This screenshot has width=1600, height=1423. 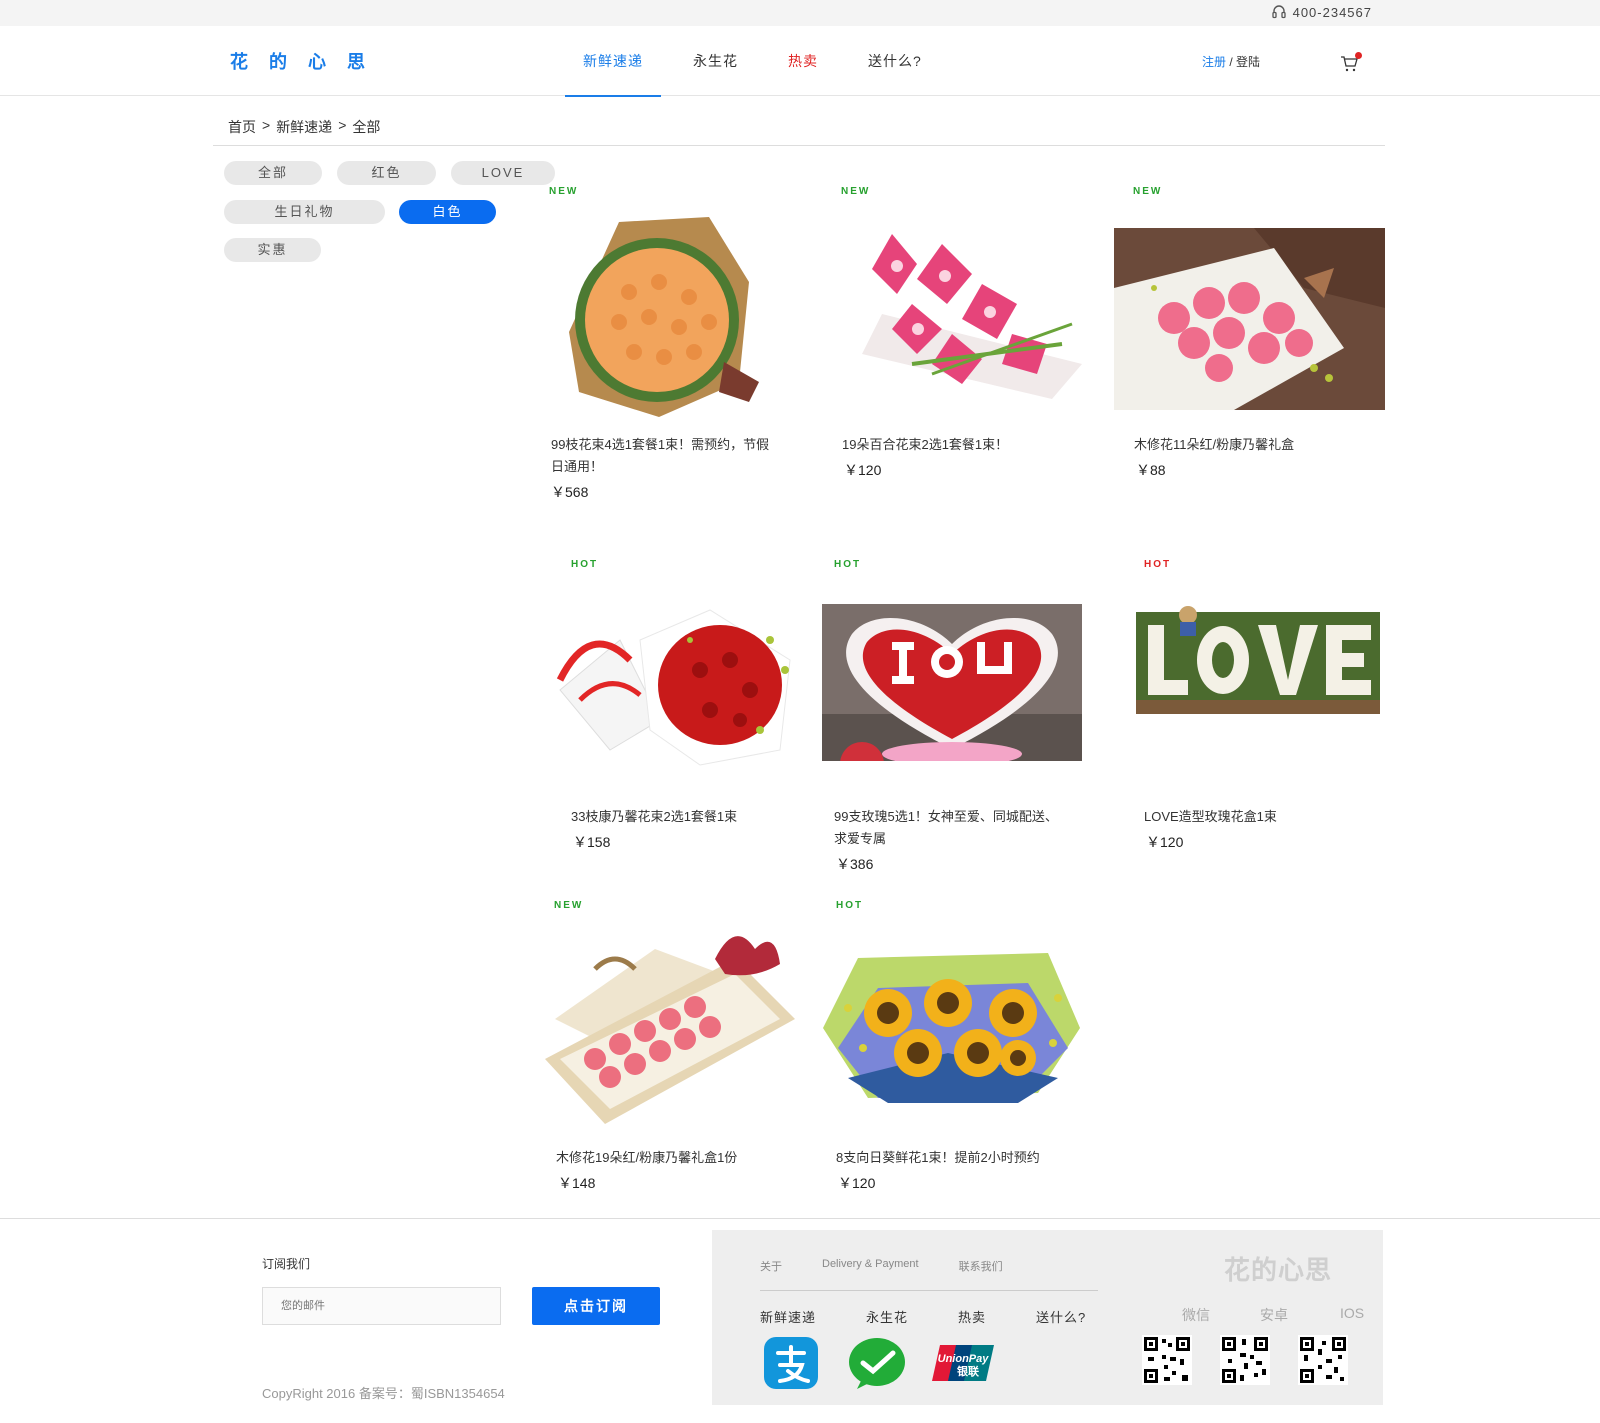 What do you see at coordinates (1196, 1315) in the screenshot?
I see `app-label-wechat: 微信` at bounding box center [1196, 1315].